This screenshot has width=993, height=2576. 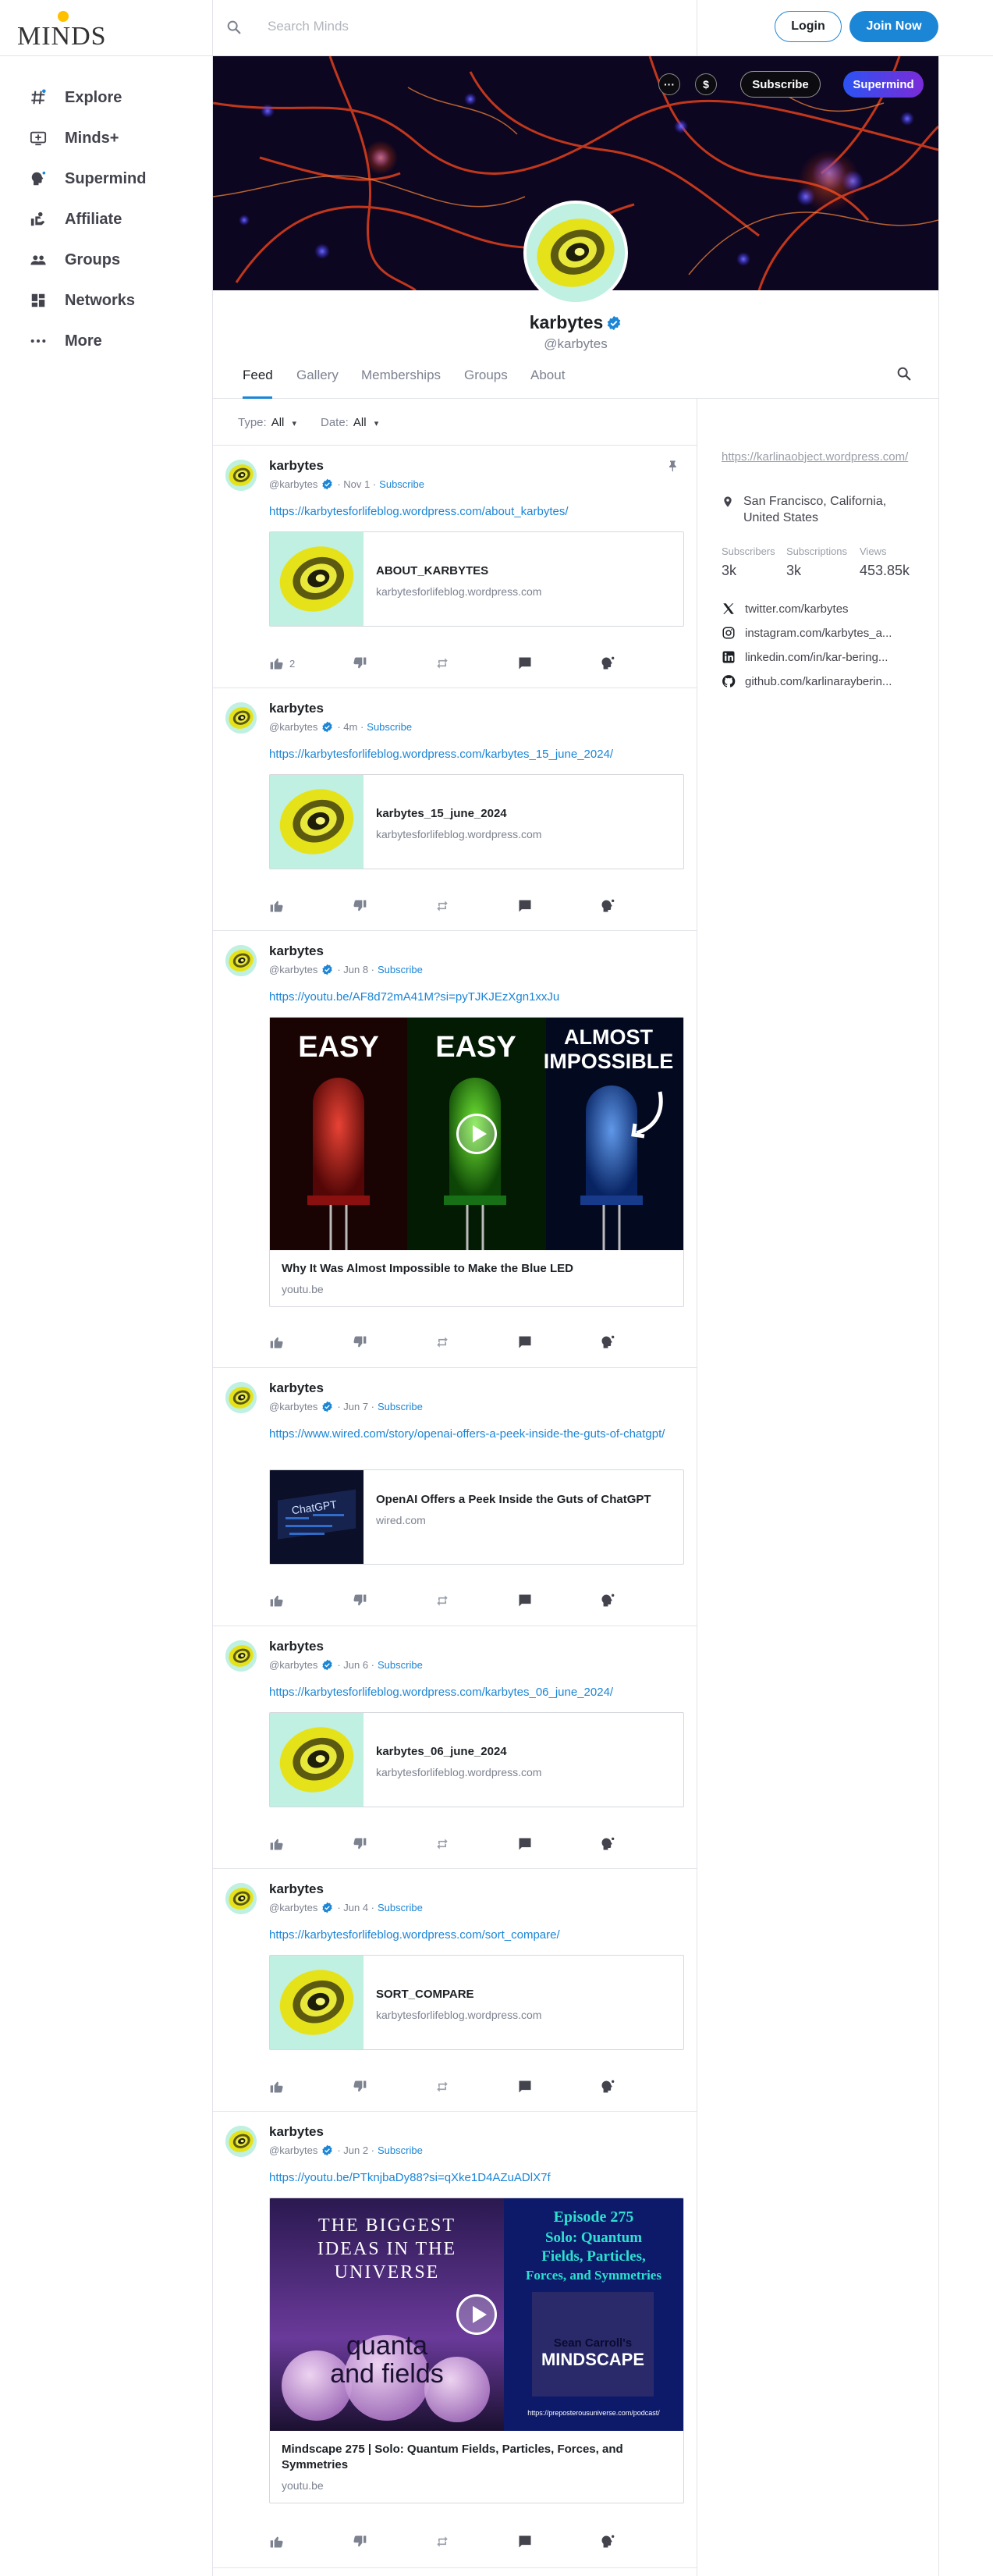 What do you see at coordinates (282, 663) in the screenshot?
I see `like-button: 2` at bounding box center [282, 663].